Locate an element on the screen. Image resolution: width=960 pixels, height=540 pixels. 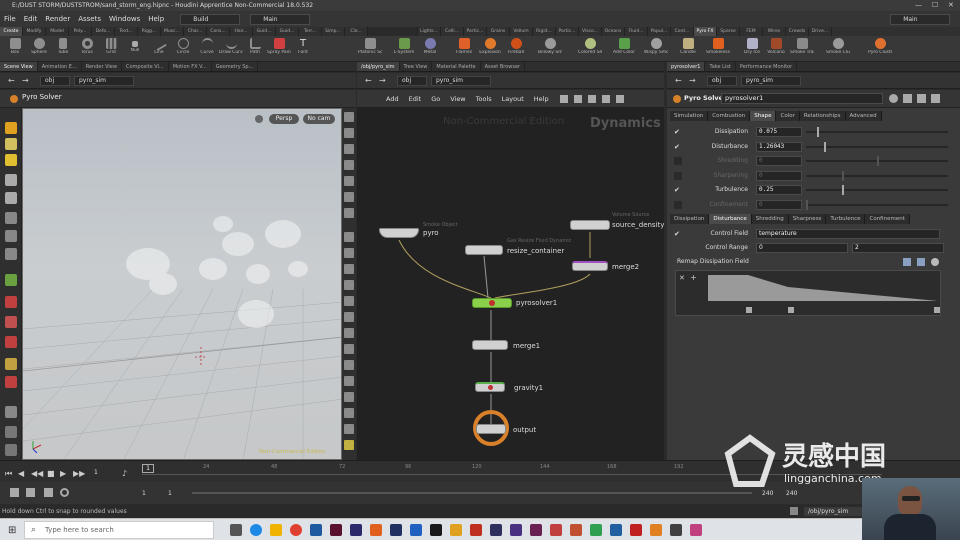
menu-help: Help is located at coordinates (156, 19).